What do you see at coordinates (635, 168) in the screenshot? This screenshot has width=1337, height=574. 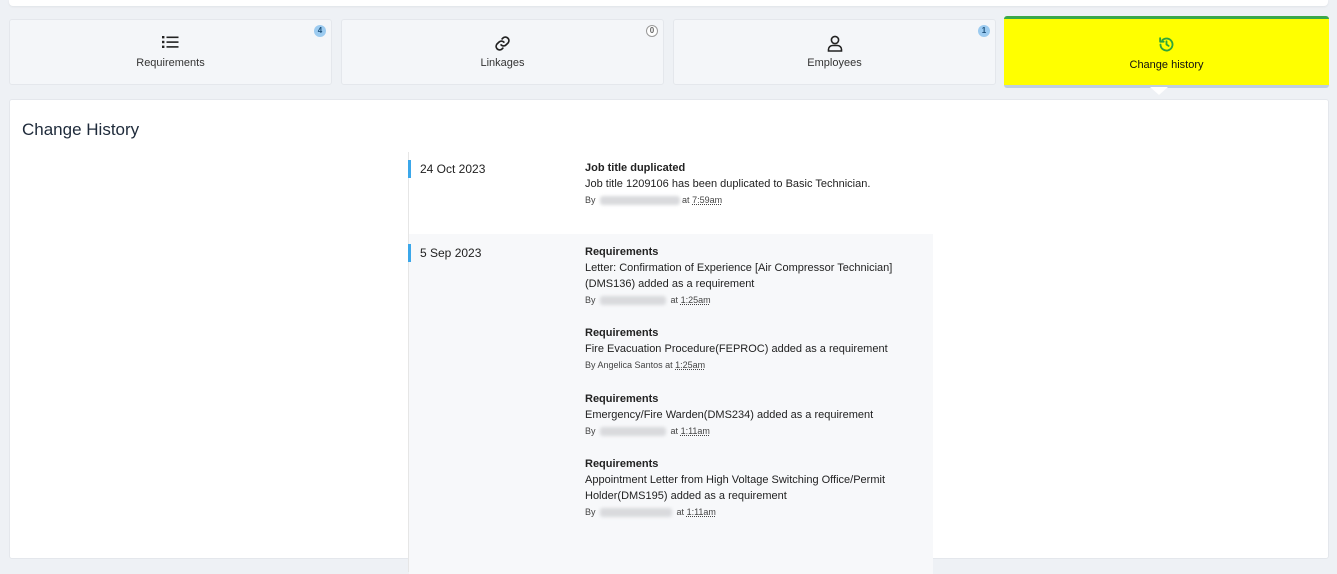 I see `entry-title: Job title duplicated` at bounding box center [635, 168].